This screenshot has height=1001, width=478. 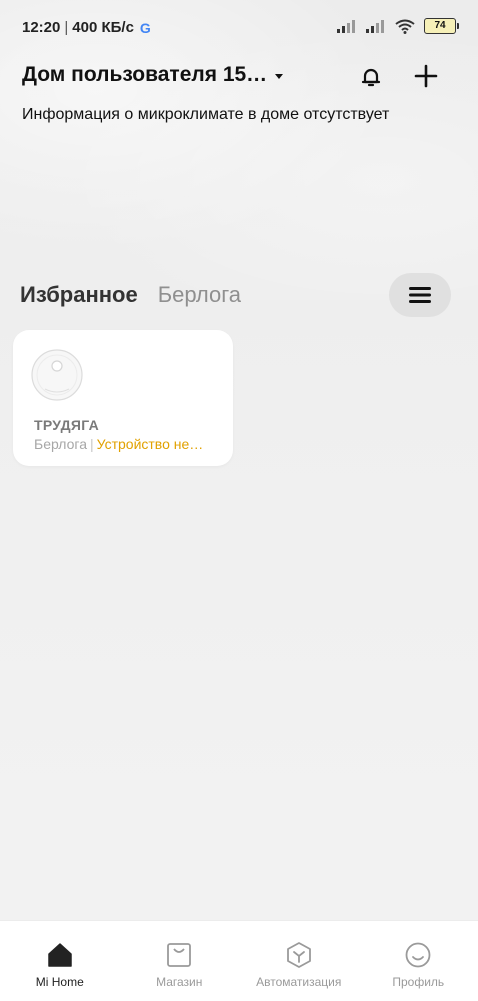 What do you see at coordinates (279, 76) in the screenshot?
I see `caret-down-icon` at bounding box center [279, 76].